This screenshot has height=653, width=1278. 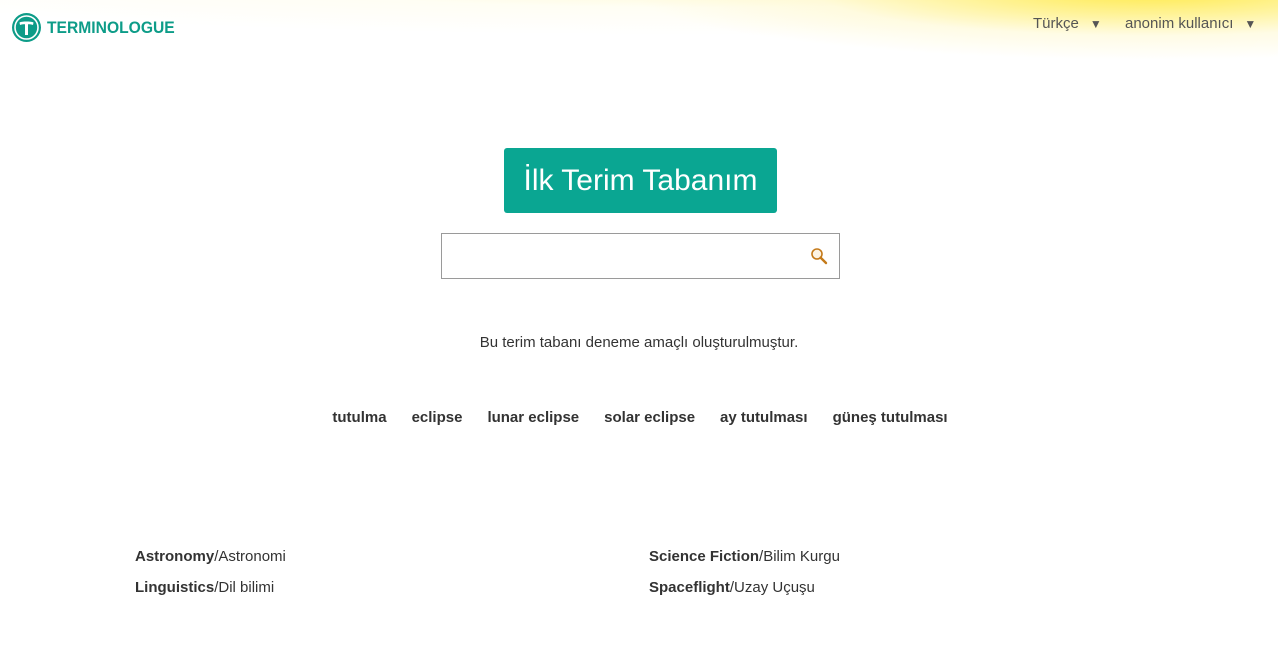 I want to click on search-icon, so click(x=819, y=256).